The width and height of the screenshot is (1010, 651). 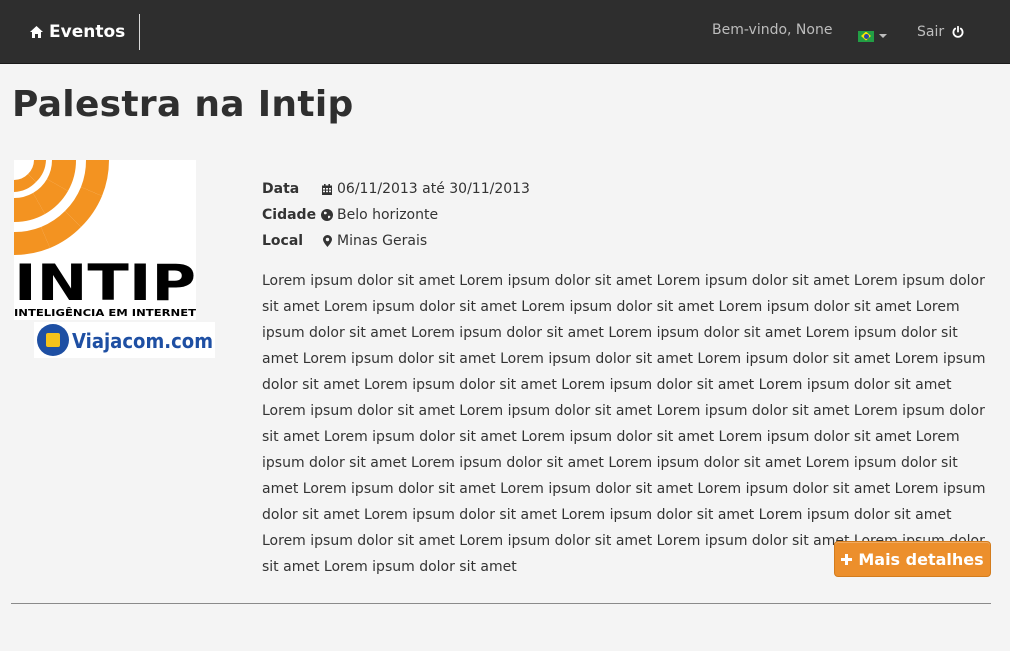 I want to click on divider, so click(x=501, y=603).